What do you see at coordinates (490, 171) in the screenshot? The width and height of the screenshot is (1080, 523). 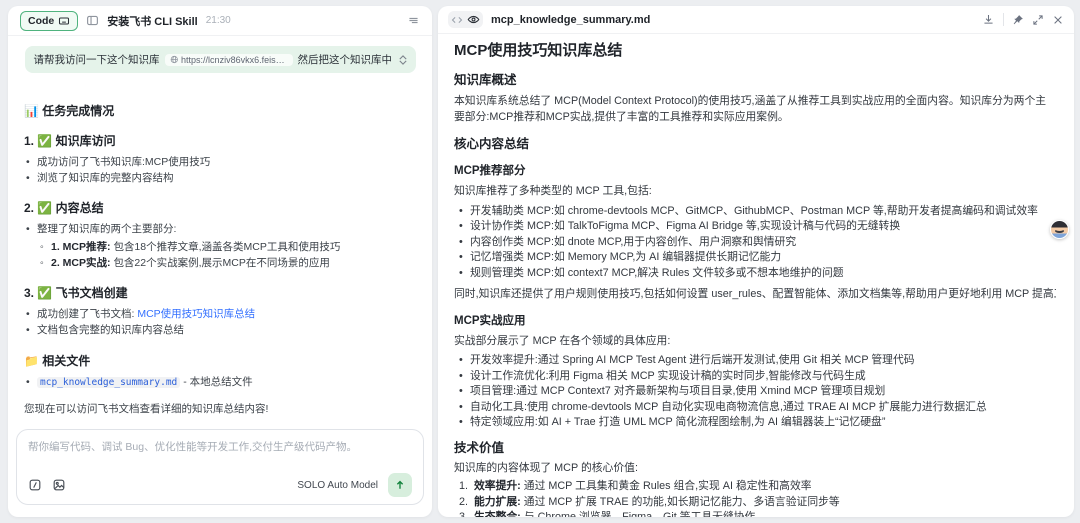 I see `reco-heading: MCP推荐部分` at bounding box center [490, 171].